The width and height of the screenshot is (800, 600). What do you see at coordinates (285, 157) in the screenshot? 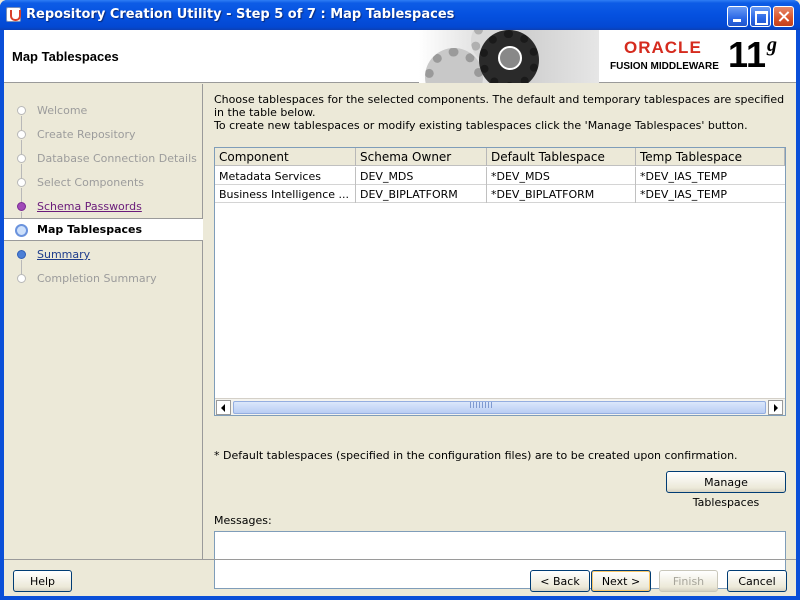
I see `column-header-component: Component` at bounding box center [285, 157].